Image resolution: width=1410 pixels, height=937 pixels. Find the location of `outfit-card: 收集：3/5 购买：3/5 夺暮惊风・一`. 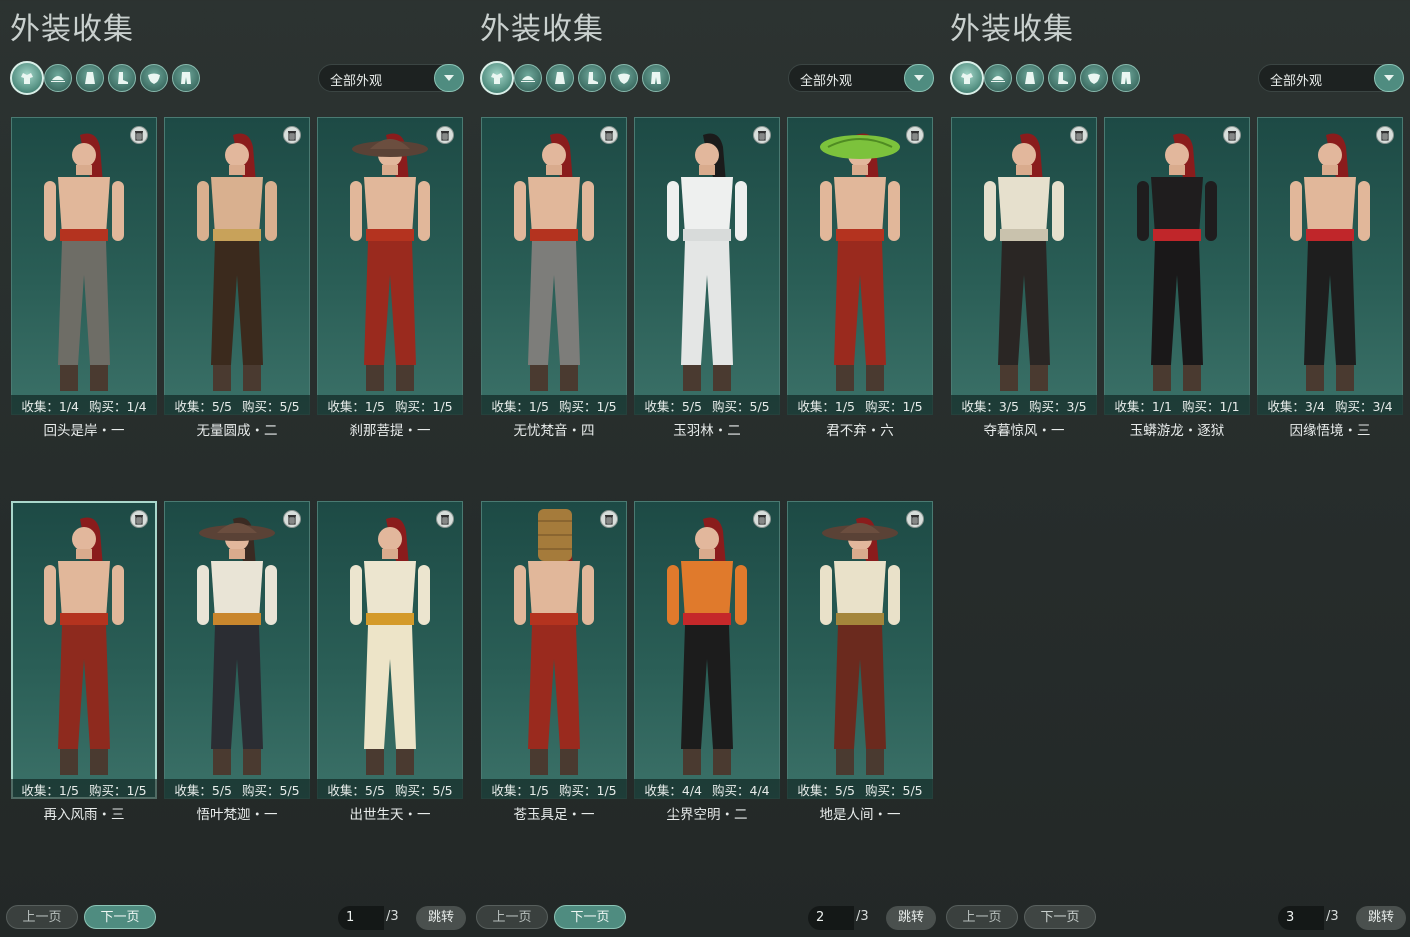

outfit-card: 收集：3/5 购买：3/5 夺暮惊风・一 is located at coordinates (1024, 278).